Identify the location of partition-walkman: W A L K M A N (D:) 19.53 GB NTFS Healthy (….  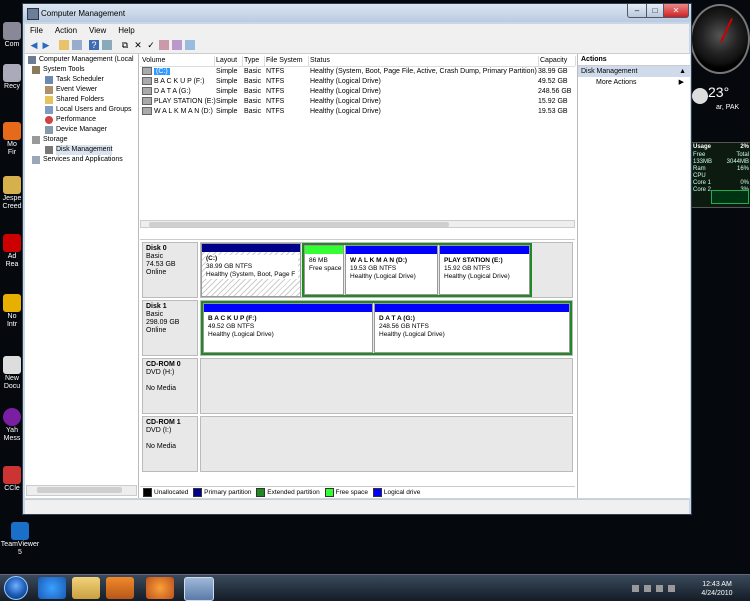
(391, 270).